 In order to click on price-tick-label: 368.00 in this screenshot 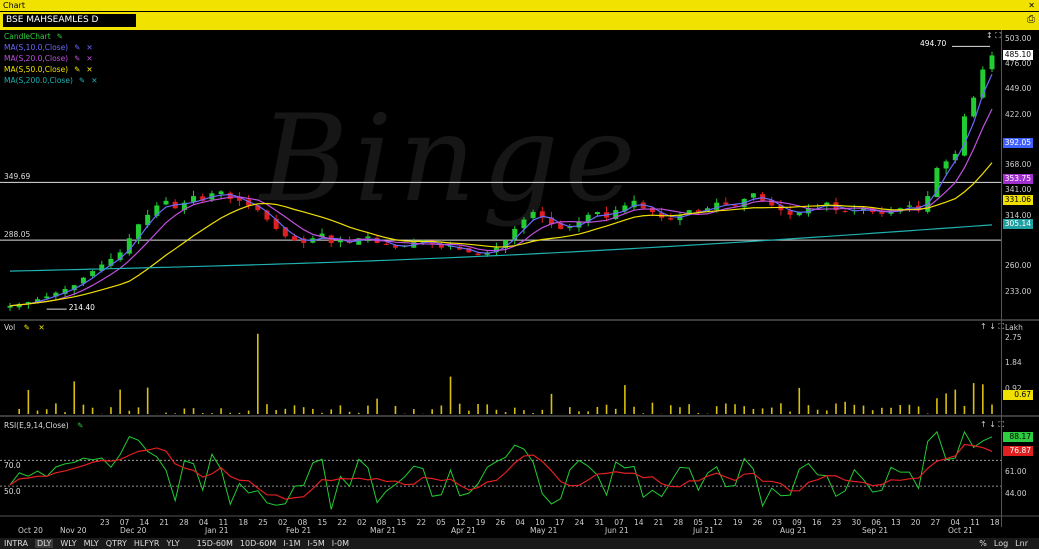, I will do `click(1018, 165)`.